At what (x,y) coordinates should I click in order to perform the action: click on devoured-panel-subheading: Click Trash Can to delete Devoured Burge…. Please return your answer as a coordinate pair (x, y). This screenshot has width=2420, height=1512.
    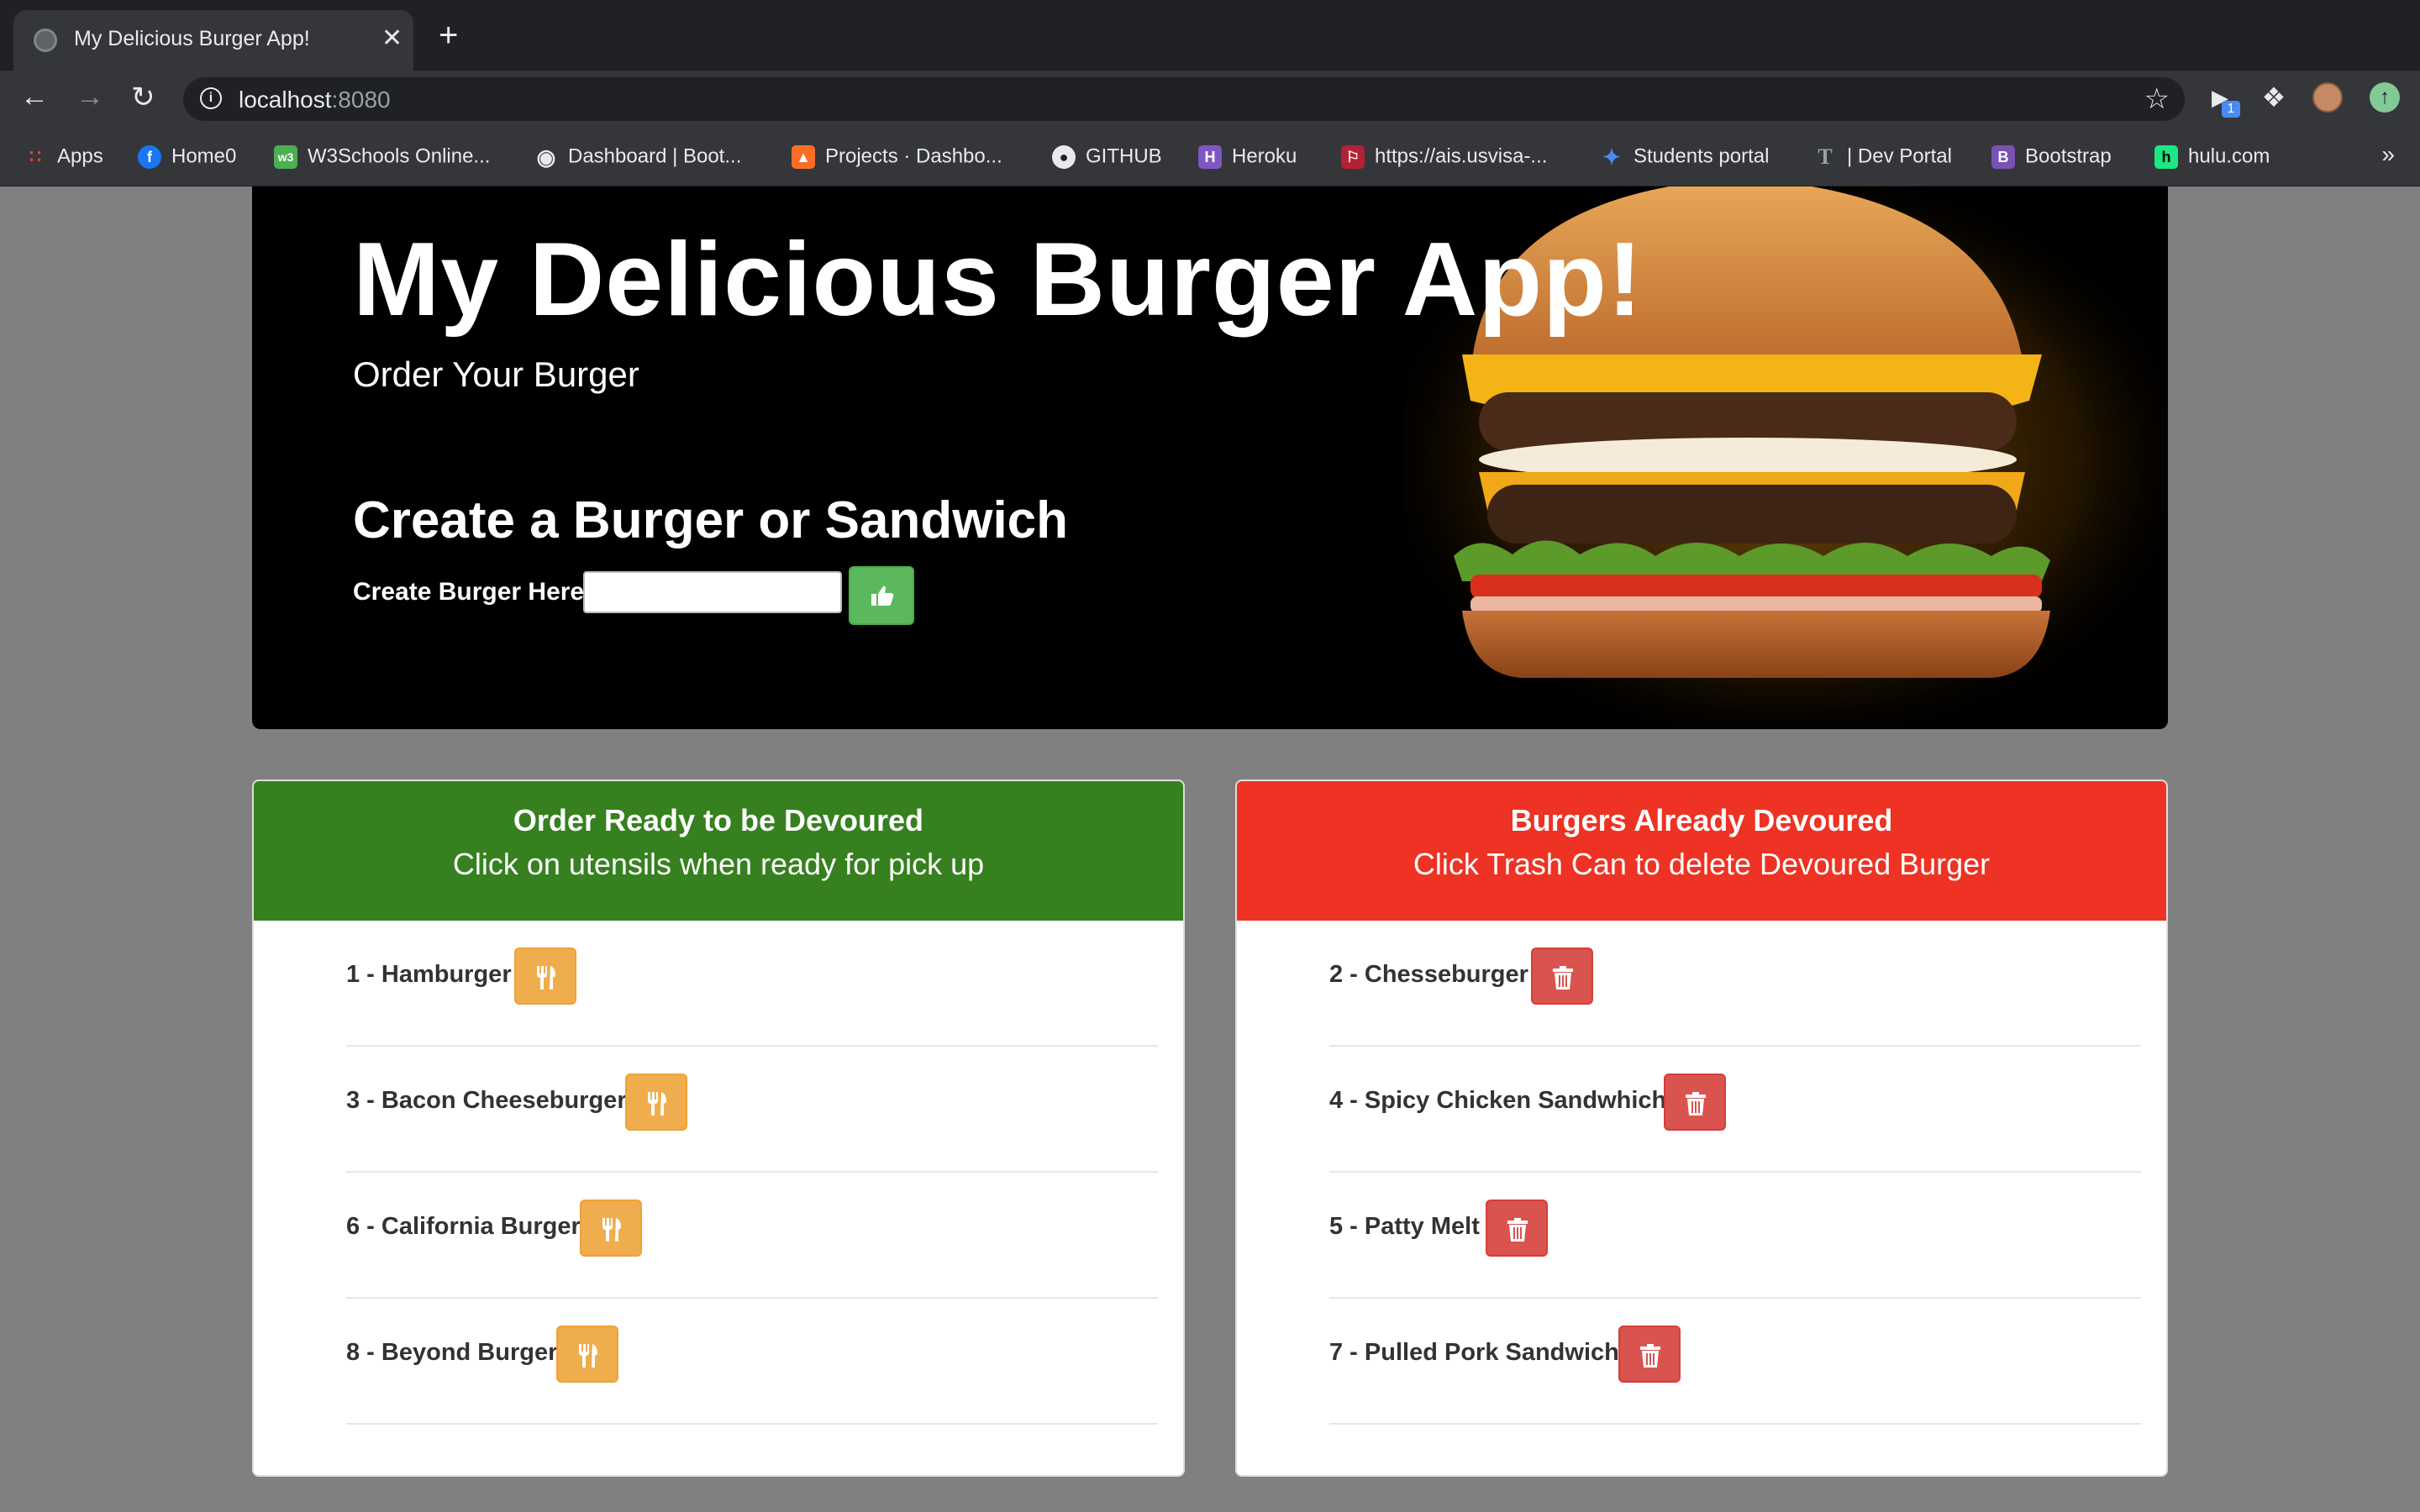
    Looking at the image, I should click on (1702, 864).